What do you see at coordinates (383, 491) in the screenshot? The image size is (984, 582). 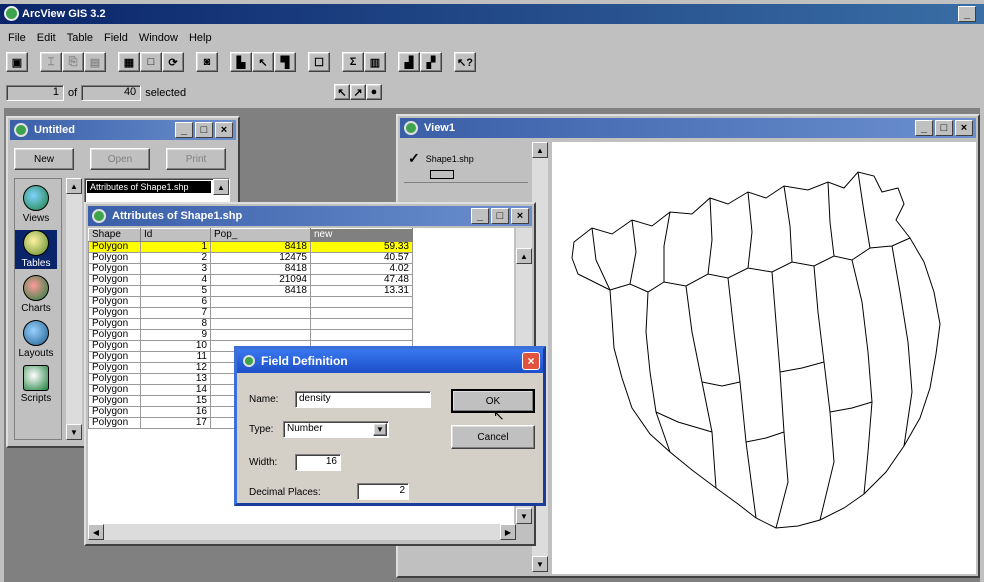 I see `decimal-places-input: 2` at bounding box center [383, 491].